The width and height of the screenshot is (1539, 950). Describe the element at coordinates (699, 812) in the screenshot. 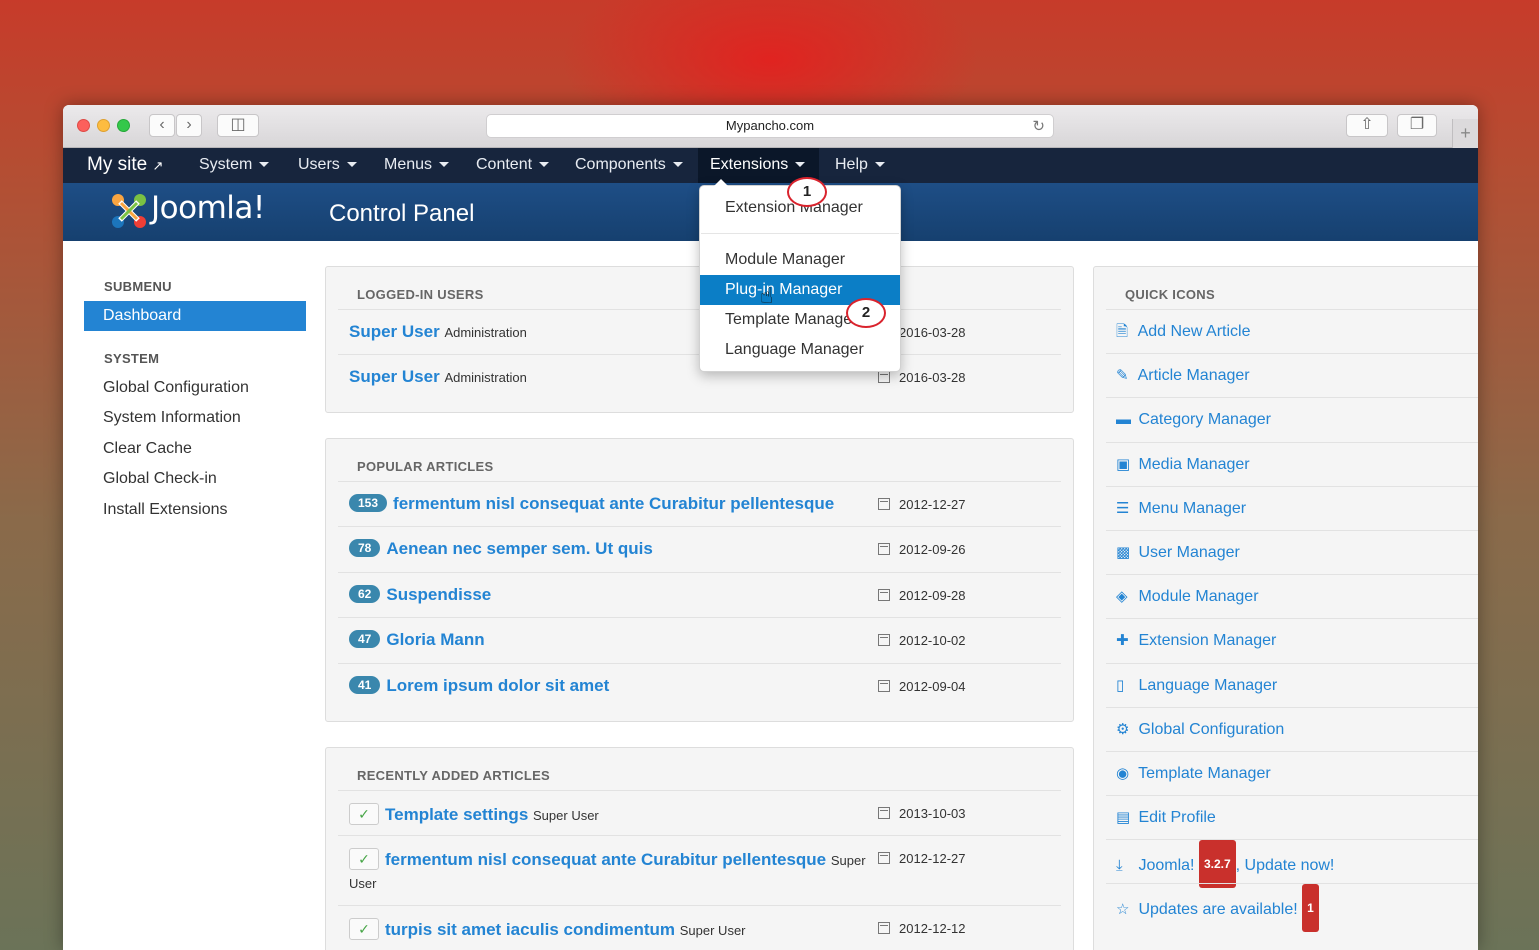

I see `table-row: ✓ Template settings Super User 2013-10-03` at that location.